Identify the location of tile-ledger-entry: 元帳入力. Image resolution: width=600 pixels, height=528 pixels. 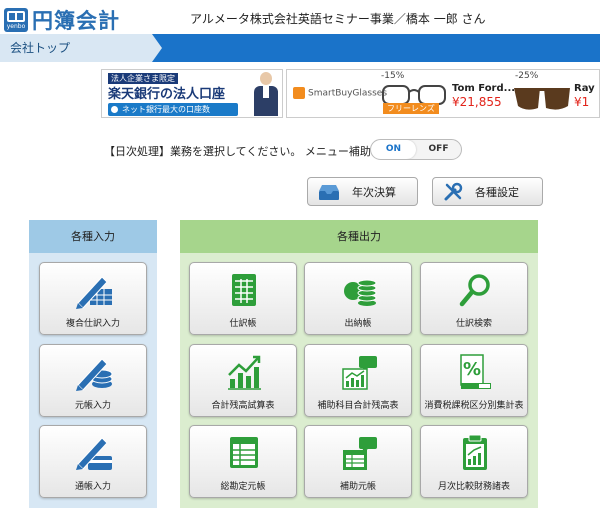
(93, 380).